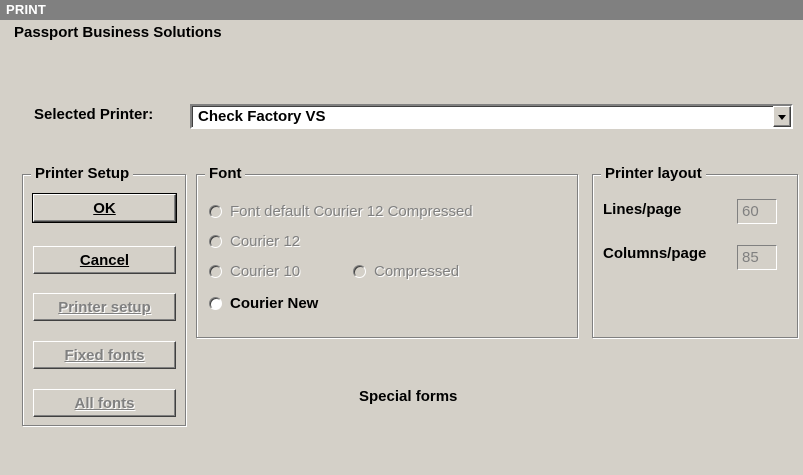 This screenshot has height=475, width=803. Describe the element at coordinates (265, 241) in the screenshot. I see `font-option-label: Courier 12` at that location.